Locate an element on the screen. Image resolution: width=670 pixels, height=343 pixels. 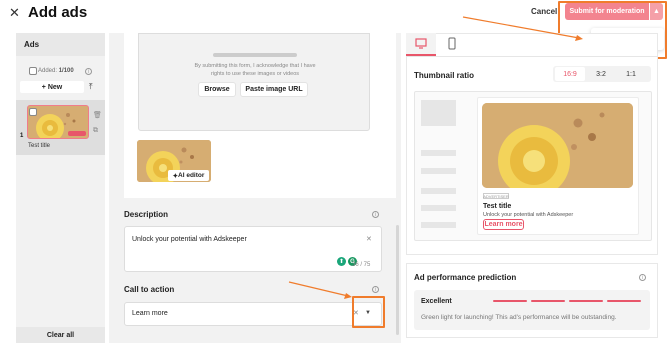
preview-image is located at coordinates (557, 145).